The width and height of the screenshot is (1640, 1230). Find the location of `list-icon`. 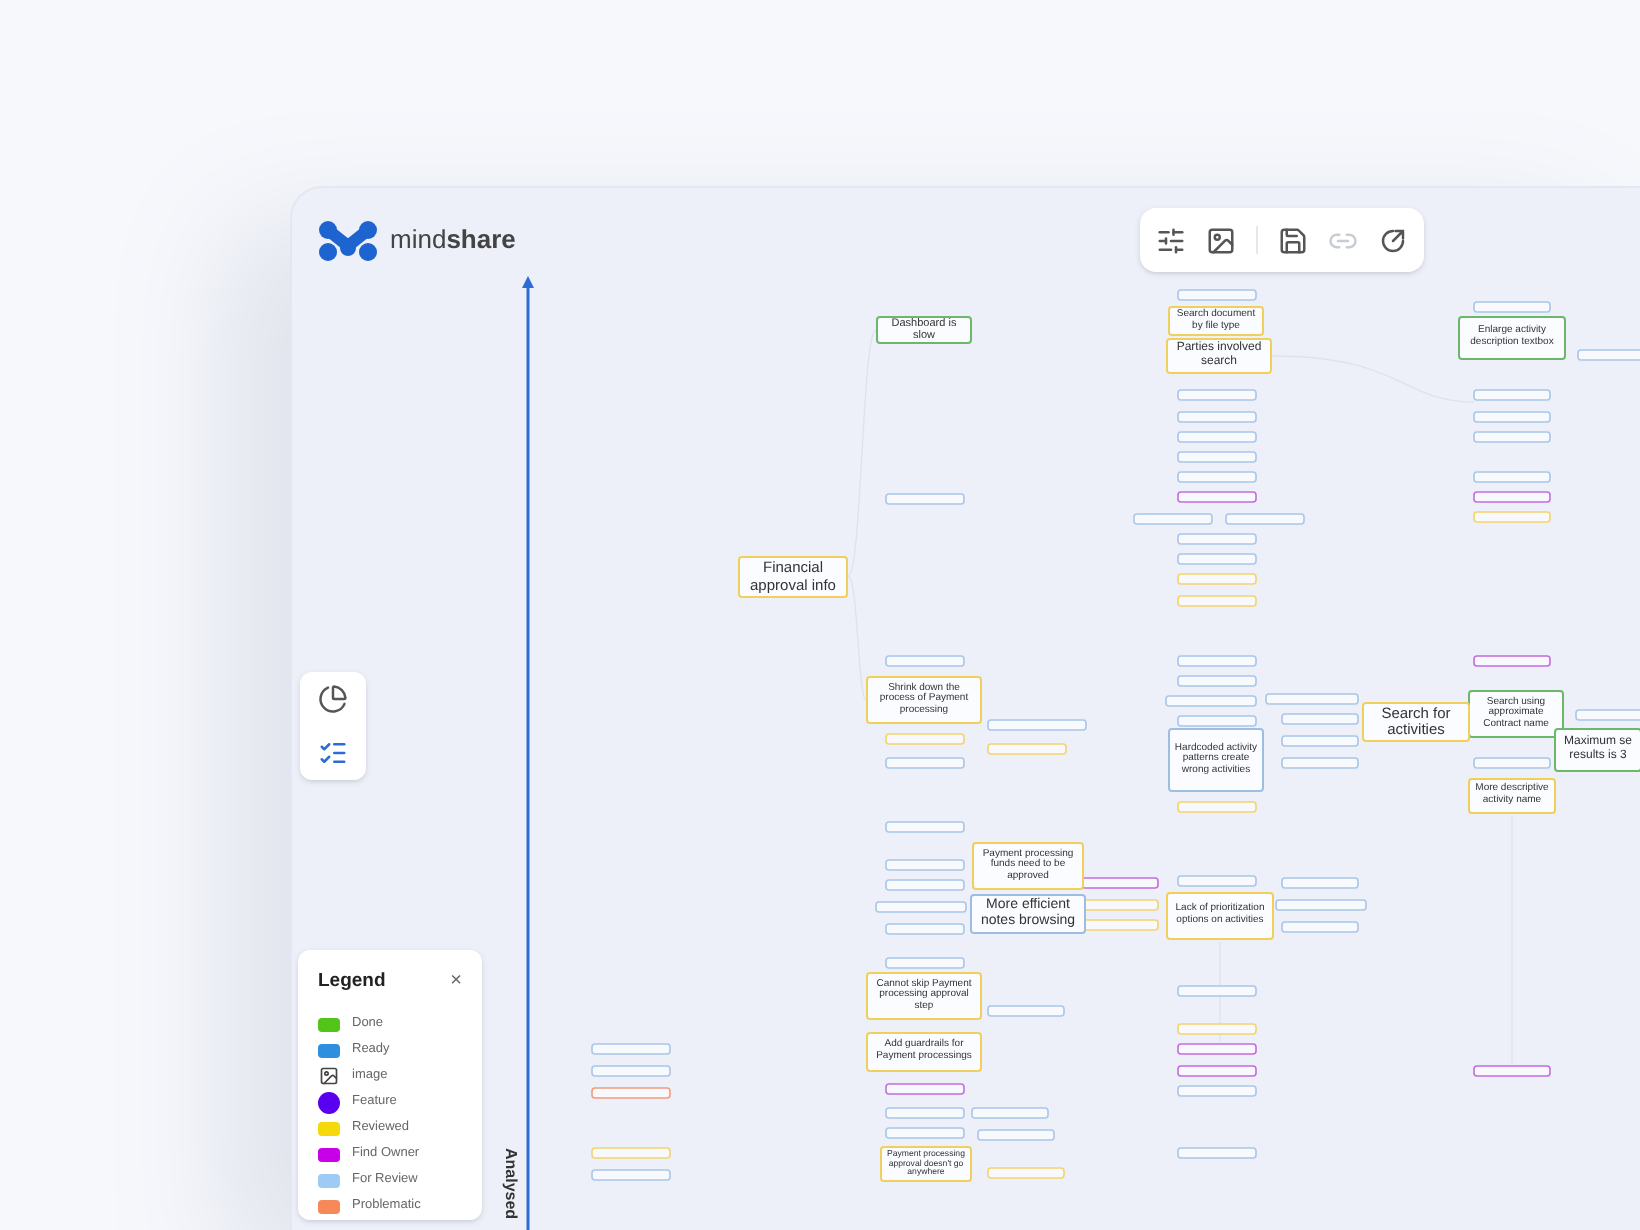

list-icon is located at coordinates (333, 753).